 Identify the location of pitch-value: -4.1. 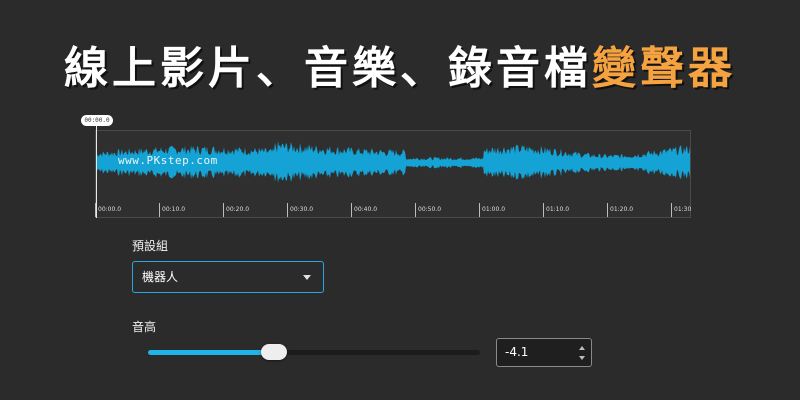
(517, 352).